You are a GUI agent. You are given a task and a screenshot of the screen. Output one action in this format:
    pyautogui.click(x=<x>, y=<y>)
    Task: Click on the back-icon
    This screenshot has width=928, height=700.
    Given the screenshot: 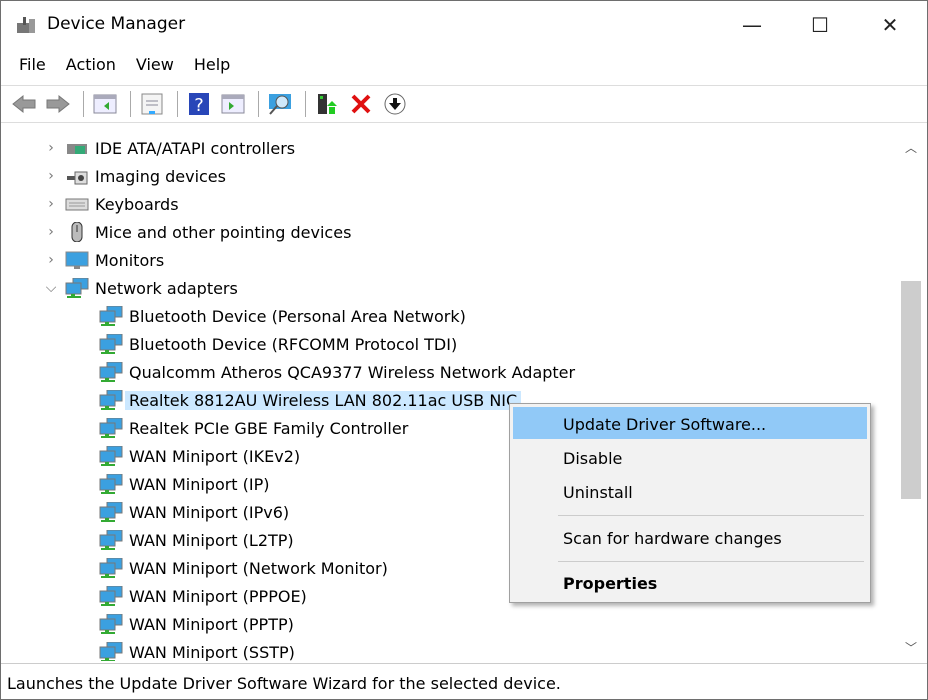 What is the action you would take?
    pyautogui.click(x=24, y=104)
    